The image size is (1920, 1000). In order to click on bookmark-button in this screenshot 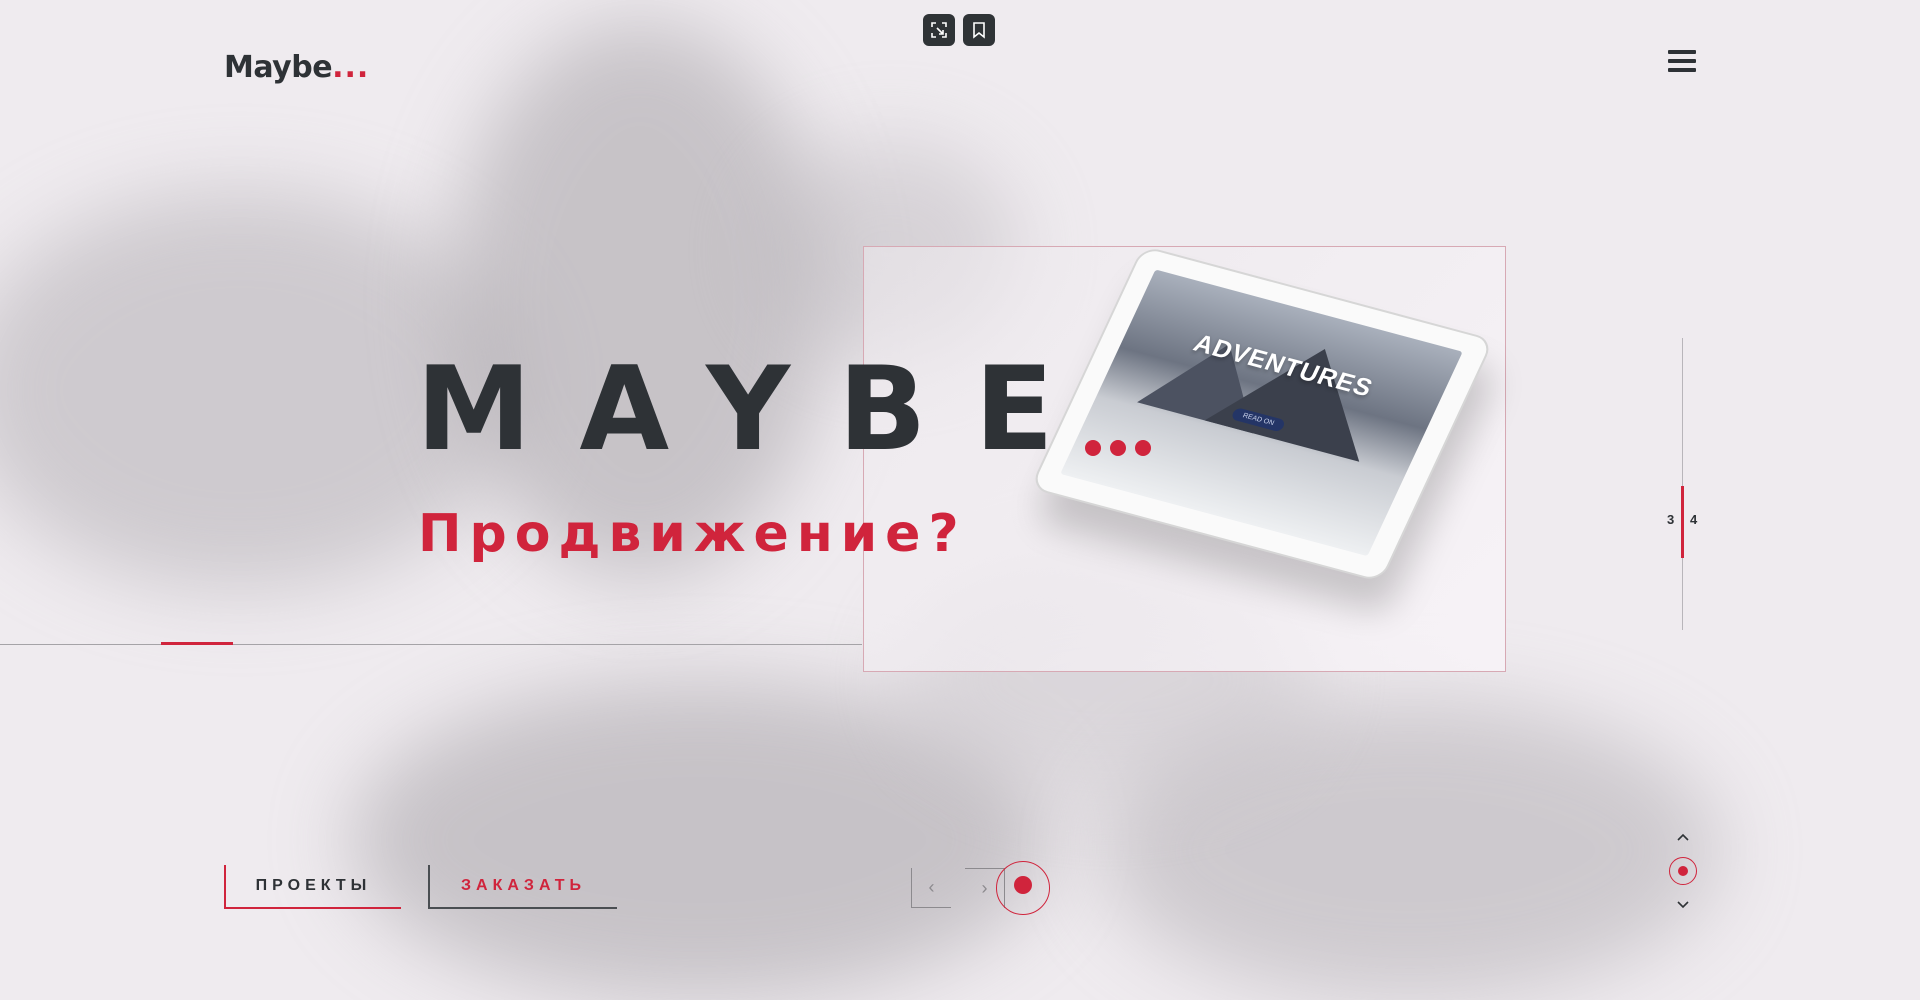, I will do `click(979, 30)`.